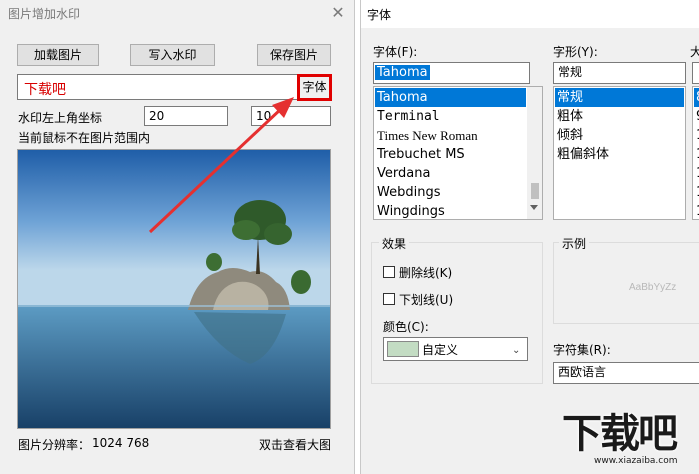  What do you see at coordinates (394, 243) in the screenshot?
I see `effects-label: 效果` at bounding box center [394, 243].